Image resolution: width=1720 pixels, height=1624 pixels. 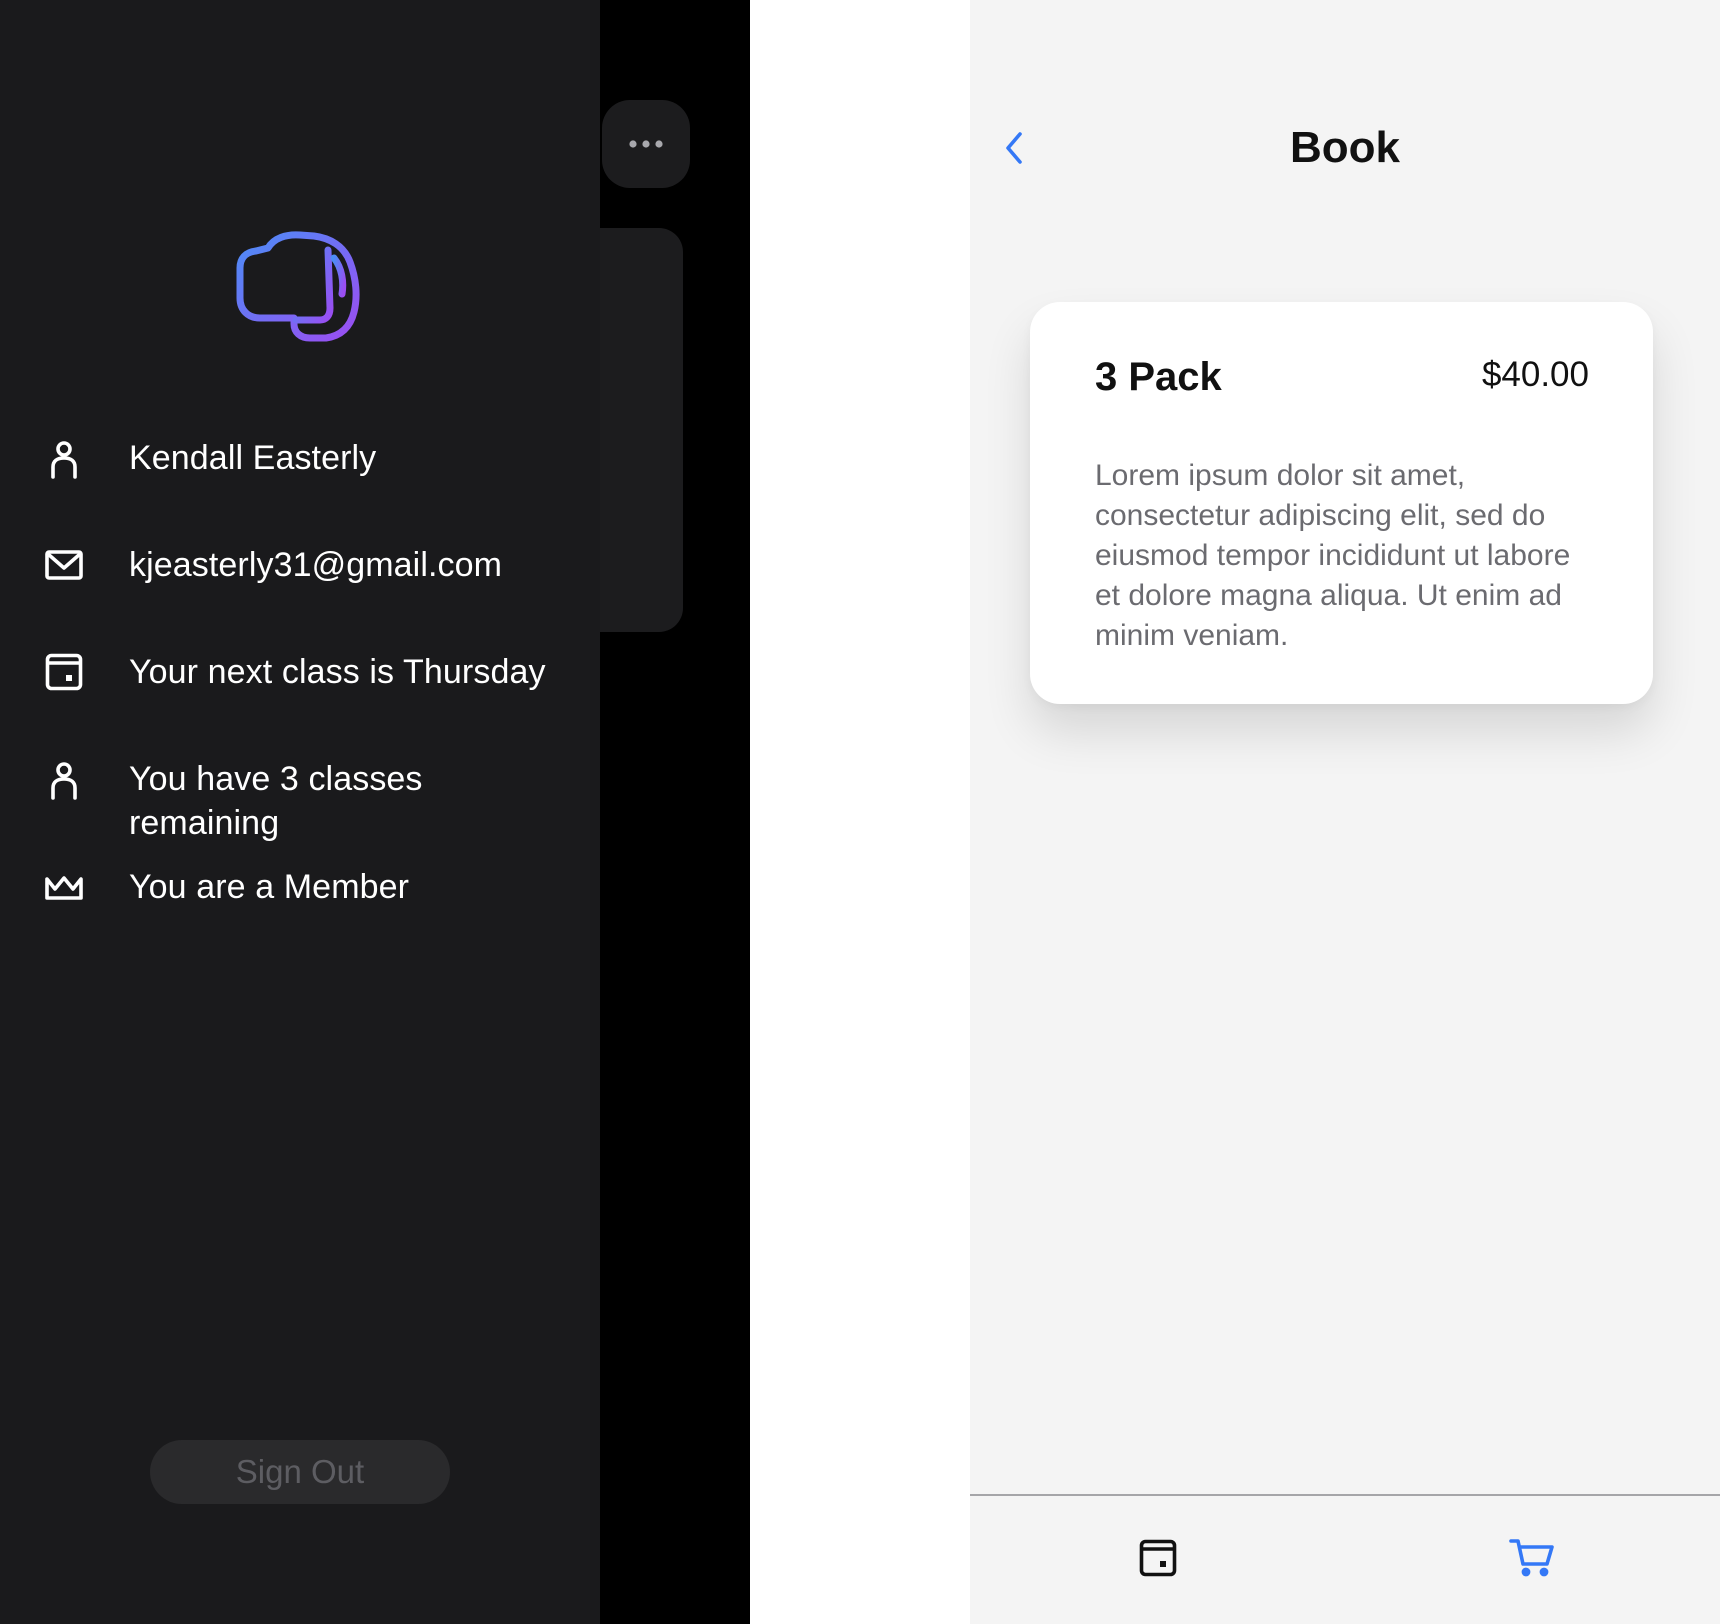 I want to click on drawer-row-text: Kendall Easterly, so click(x=253, y=458).